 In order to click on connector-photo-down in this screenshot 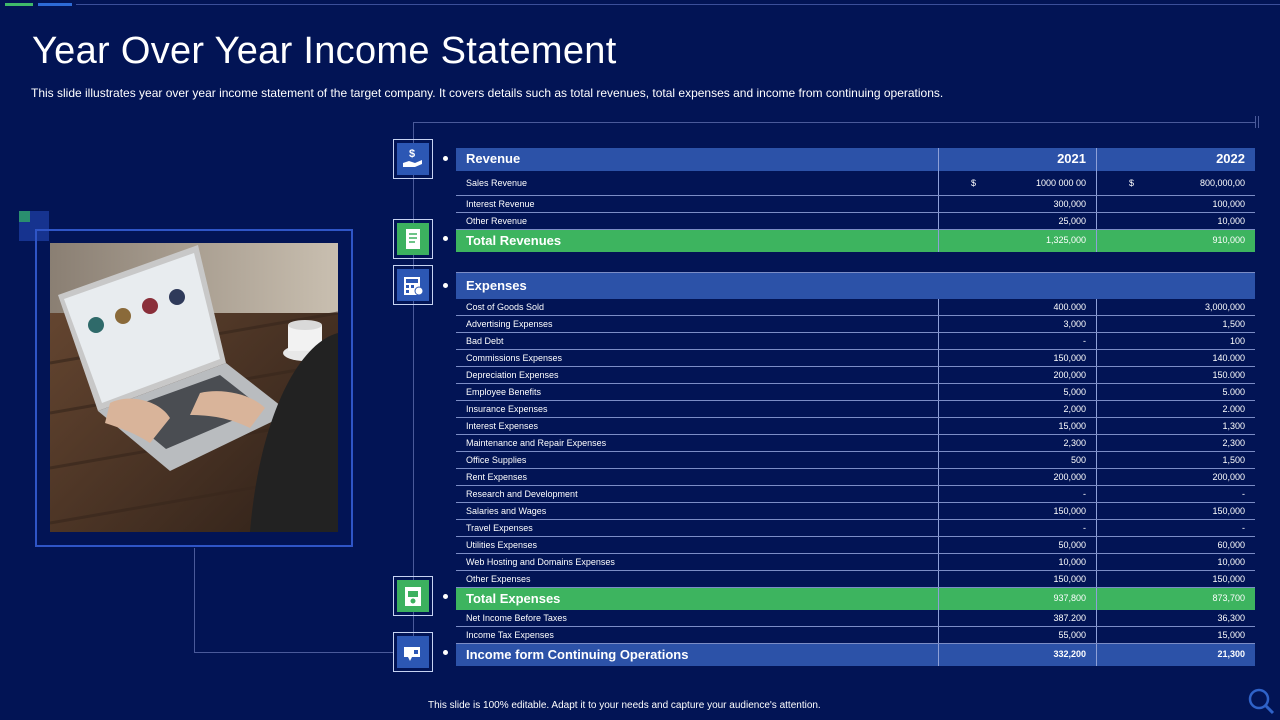, I will do `click(194, 600)`.